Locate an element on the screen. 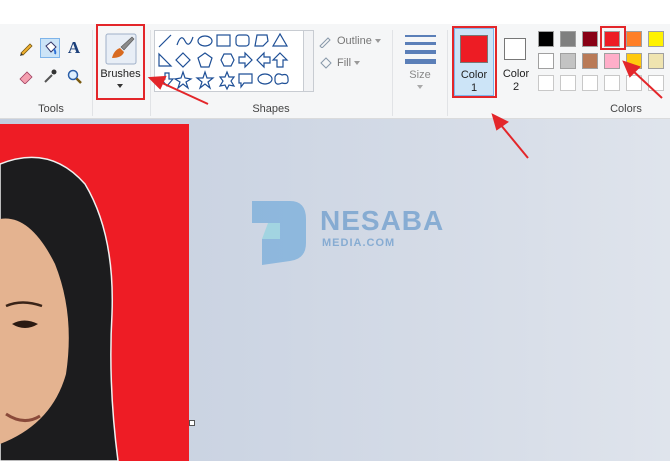 This screenshot has height=461, width=670. color2-button: Color 2 is located at coordinates (516, 62).